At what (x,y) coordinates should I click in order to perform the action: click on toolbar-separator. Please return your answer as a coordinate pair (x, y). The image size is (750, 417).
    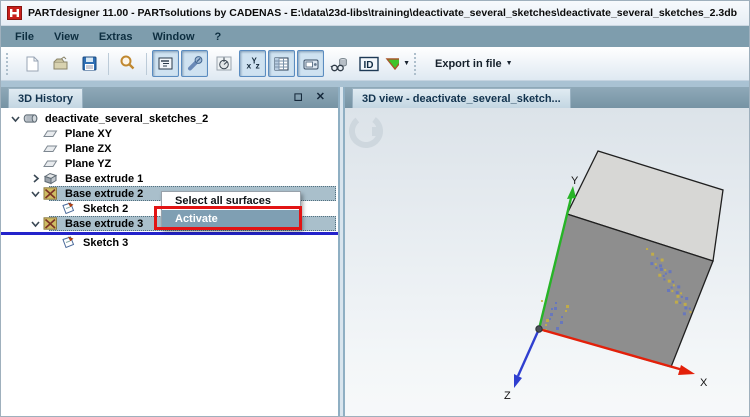
    Looking at the image, I should click on (146, 63).